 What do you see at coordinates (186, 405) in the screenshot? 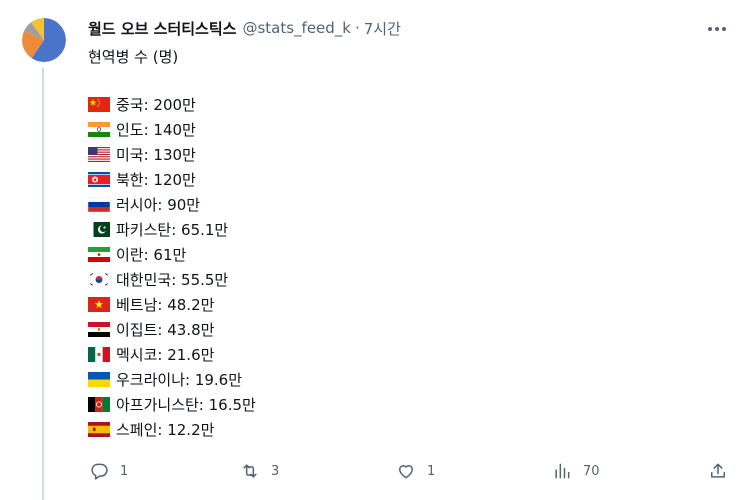
I see `list-item-text: 아프가니스탄: 16.5만` at bounding box center [186, 405].